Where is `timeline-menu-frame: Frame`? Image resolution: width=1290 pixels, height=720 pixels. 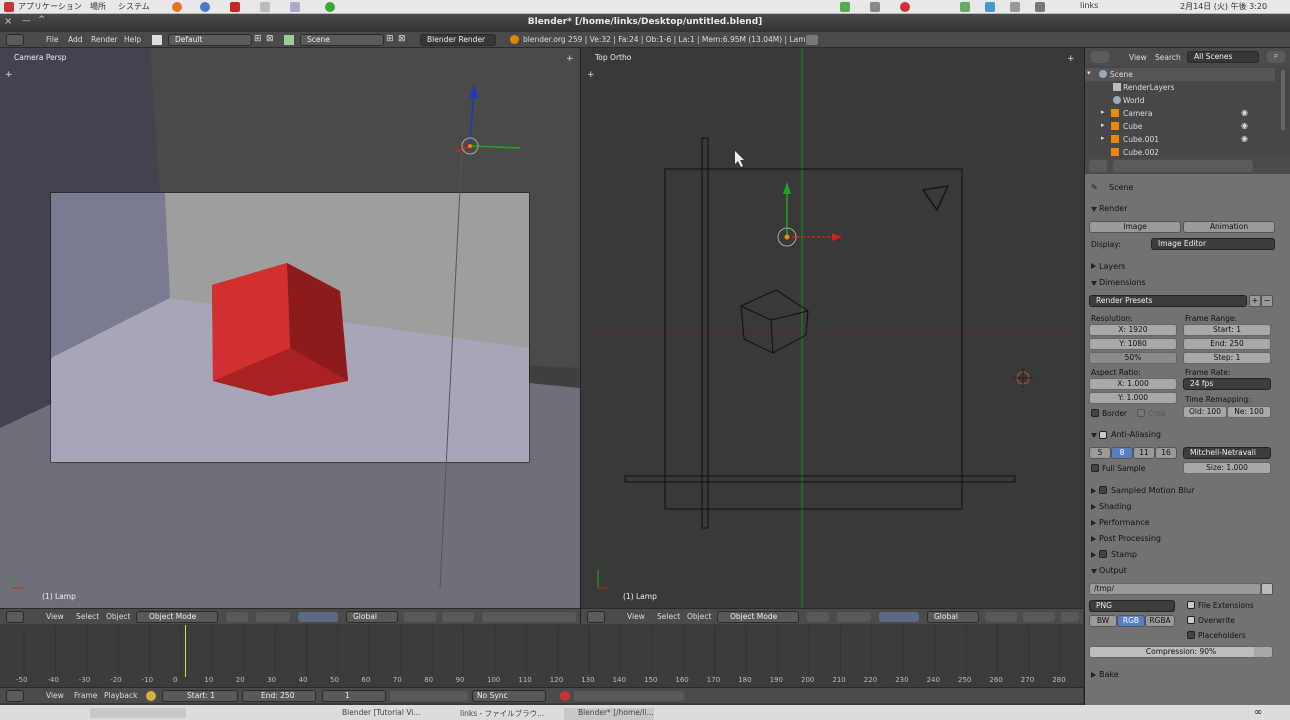
timeline-menu-frame: Frame is located at coordinates (85, 695).